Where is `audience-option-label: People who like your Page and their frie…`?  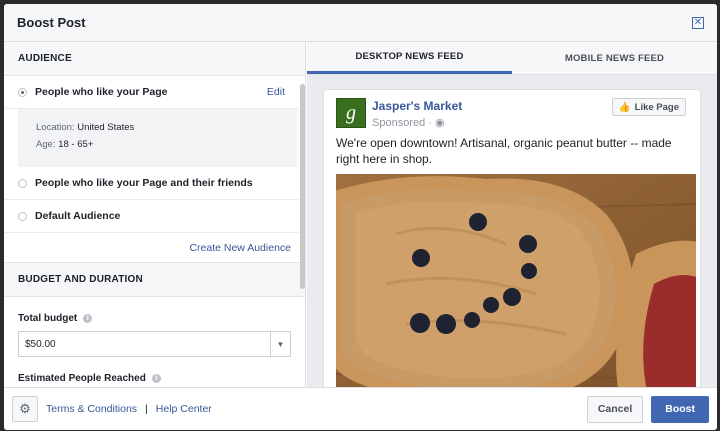 audience-option-label: People who like your Page and their frie… is located at coordinates (144, 183).